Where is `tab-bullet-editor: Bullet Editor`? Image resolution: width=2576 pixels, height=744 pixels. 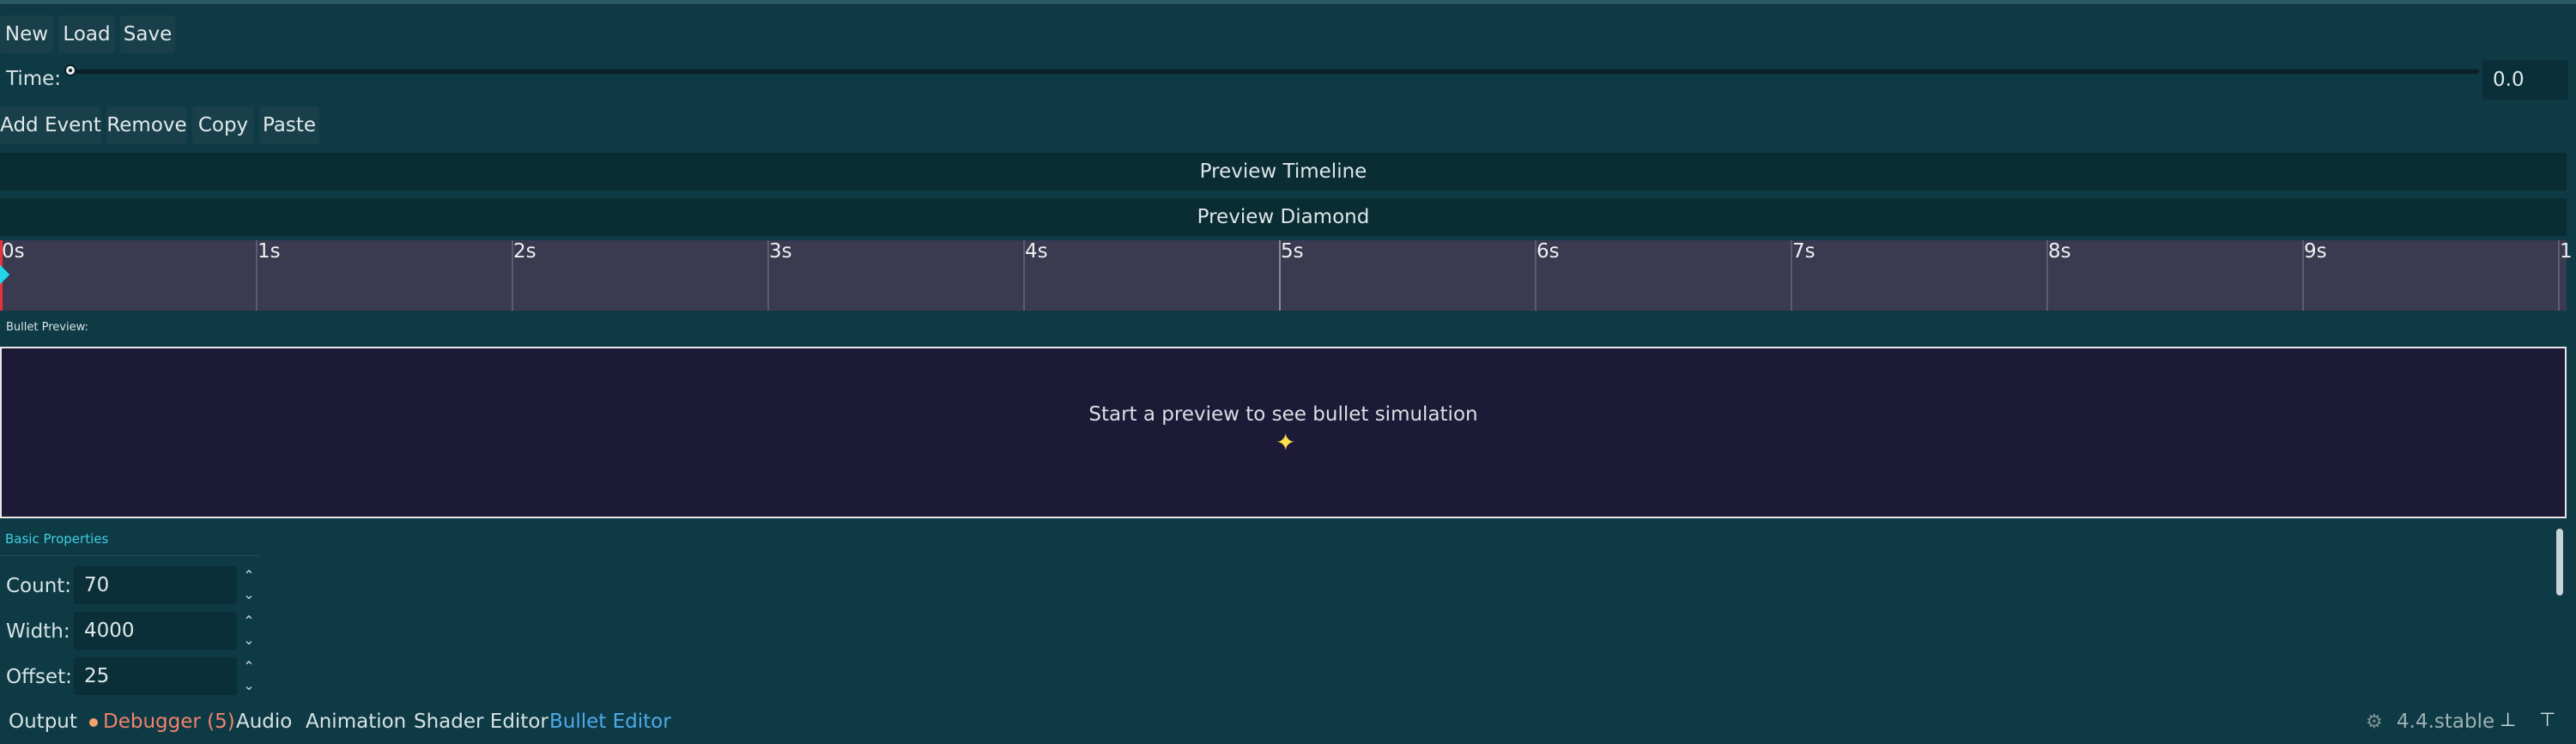
tab-bullet-editor: Bullet Editor is located at coordinates (610, 722).